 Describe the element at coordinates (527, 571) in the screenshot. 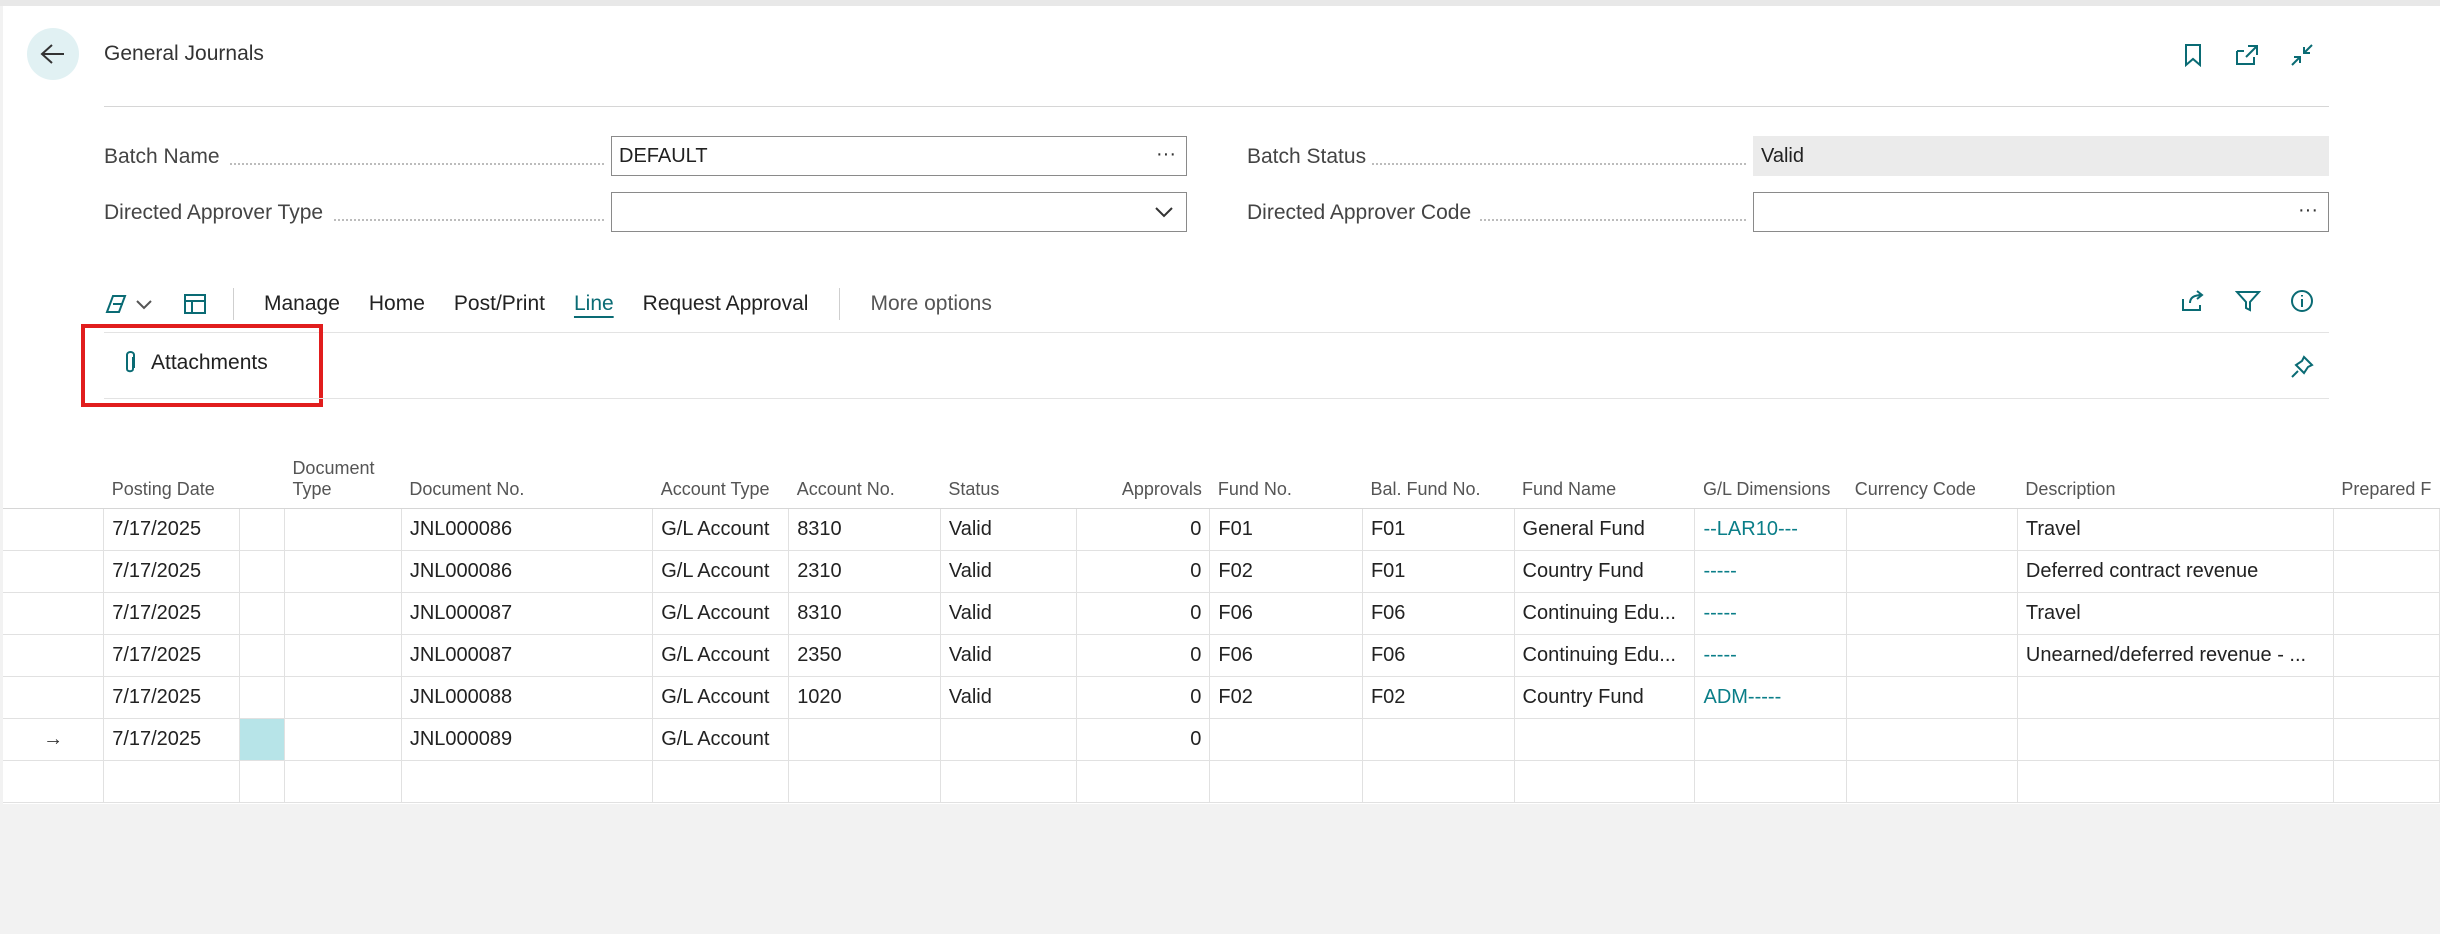

I see `document-no-cell: JNL000086` at that location.